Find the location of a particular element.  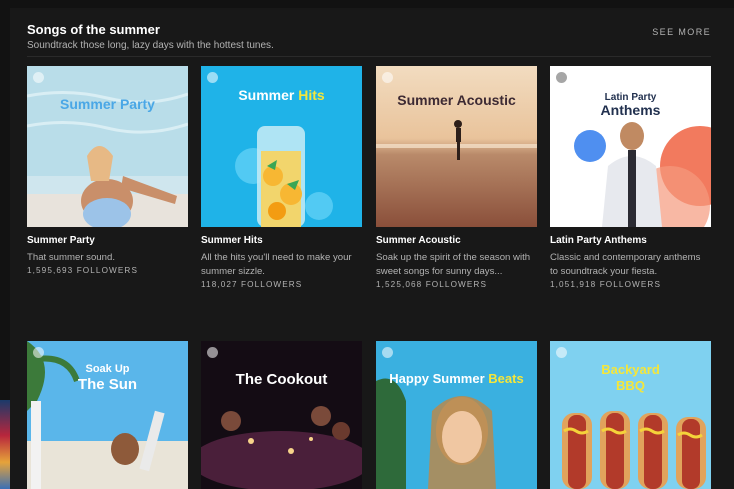

cover-title: Anthems is located at coordinates (630, 110).